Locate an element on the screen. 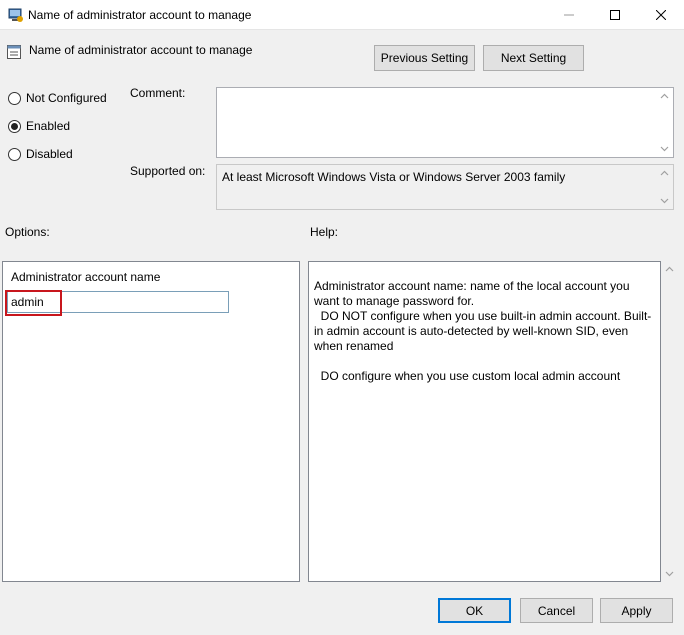 The image size is (684, 635). radio-label: Not Configured is located at coordinates (66, 98).